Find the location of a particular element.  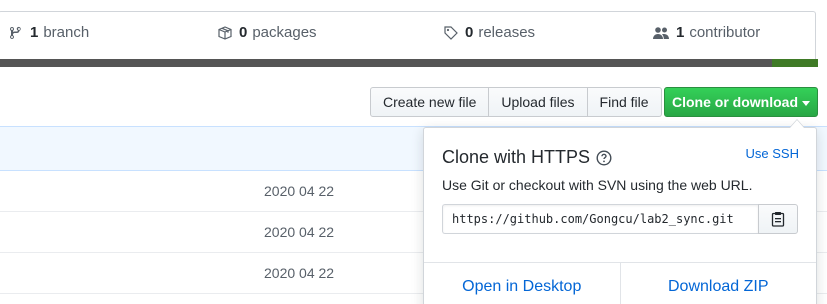

download-zip-button: Download ZIP is located at coordinates (718, 283).